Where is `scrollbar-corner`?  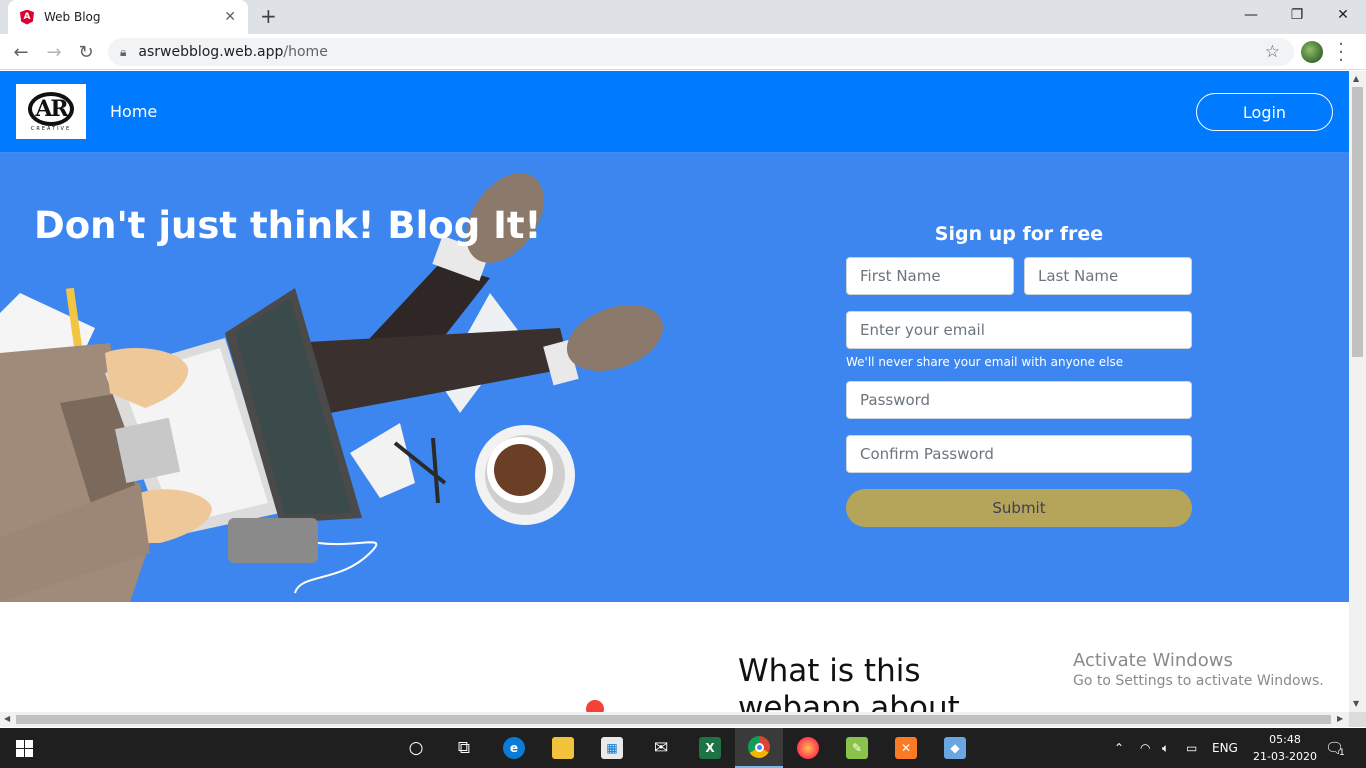
scrollbar-corner is located at coordinates (1357, 719).